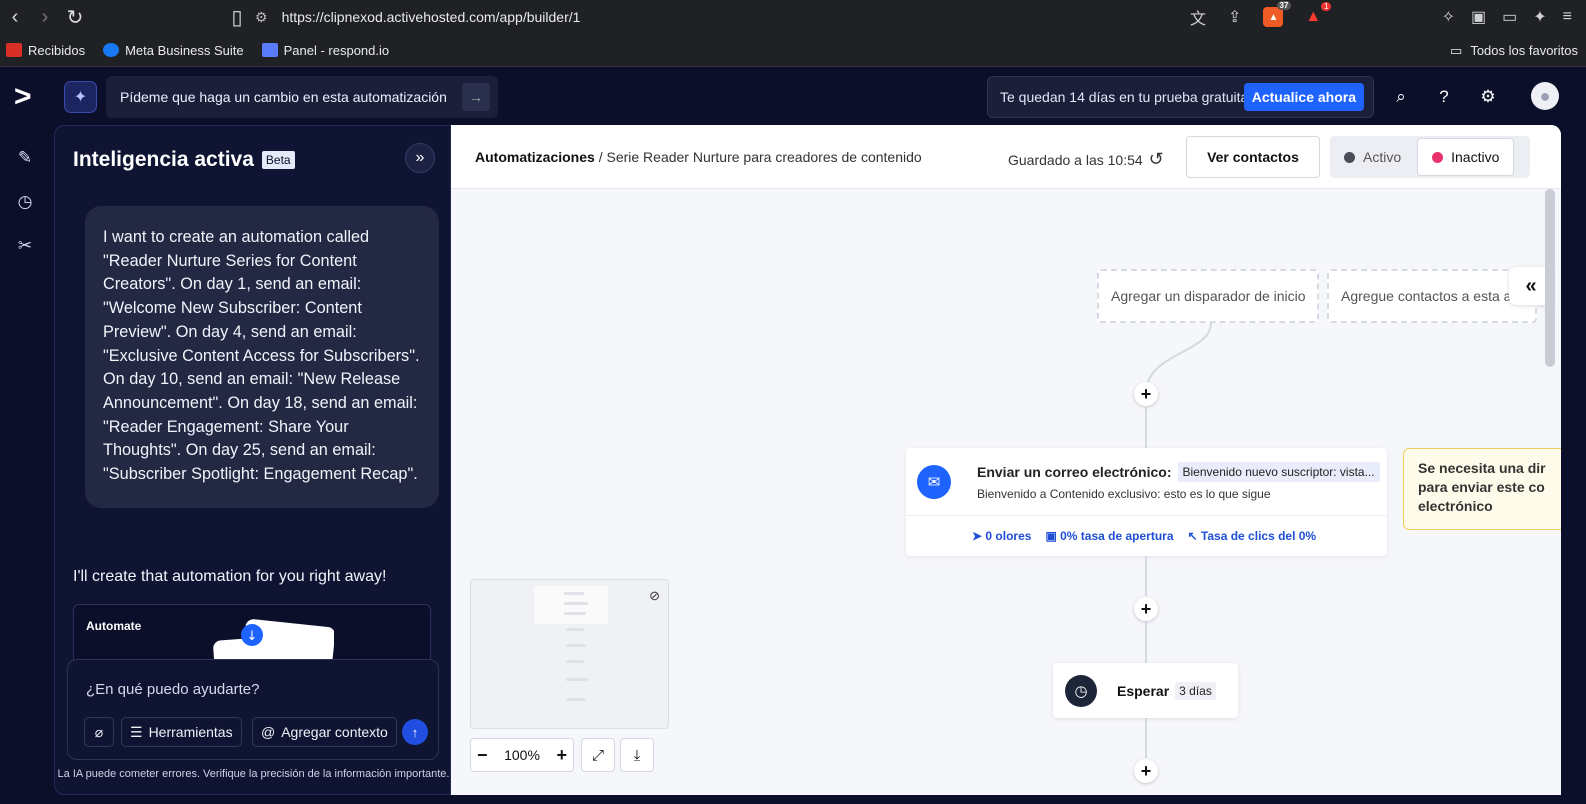 Image resolution: width=1586 pixels, height=804 pixels. Describe the element at coordinates (934, 482) in the screenshot. I see `envelope-icon: ✉` at that location.